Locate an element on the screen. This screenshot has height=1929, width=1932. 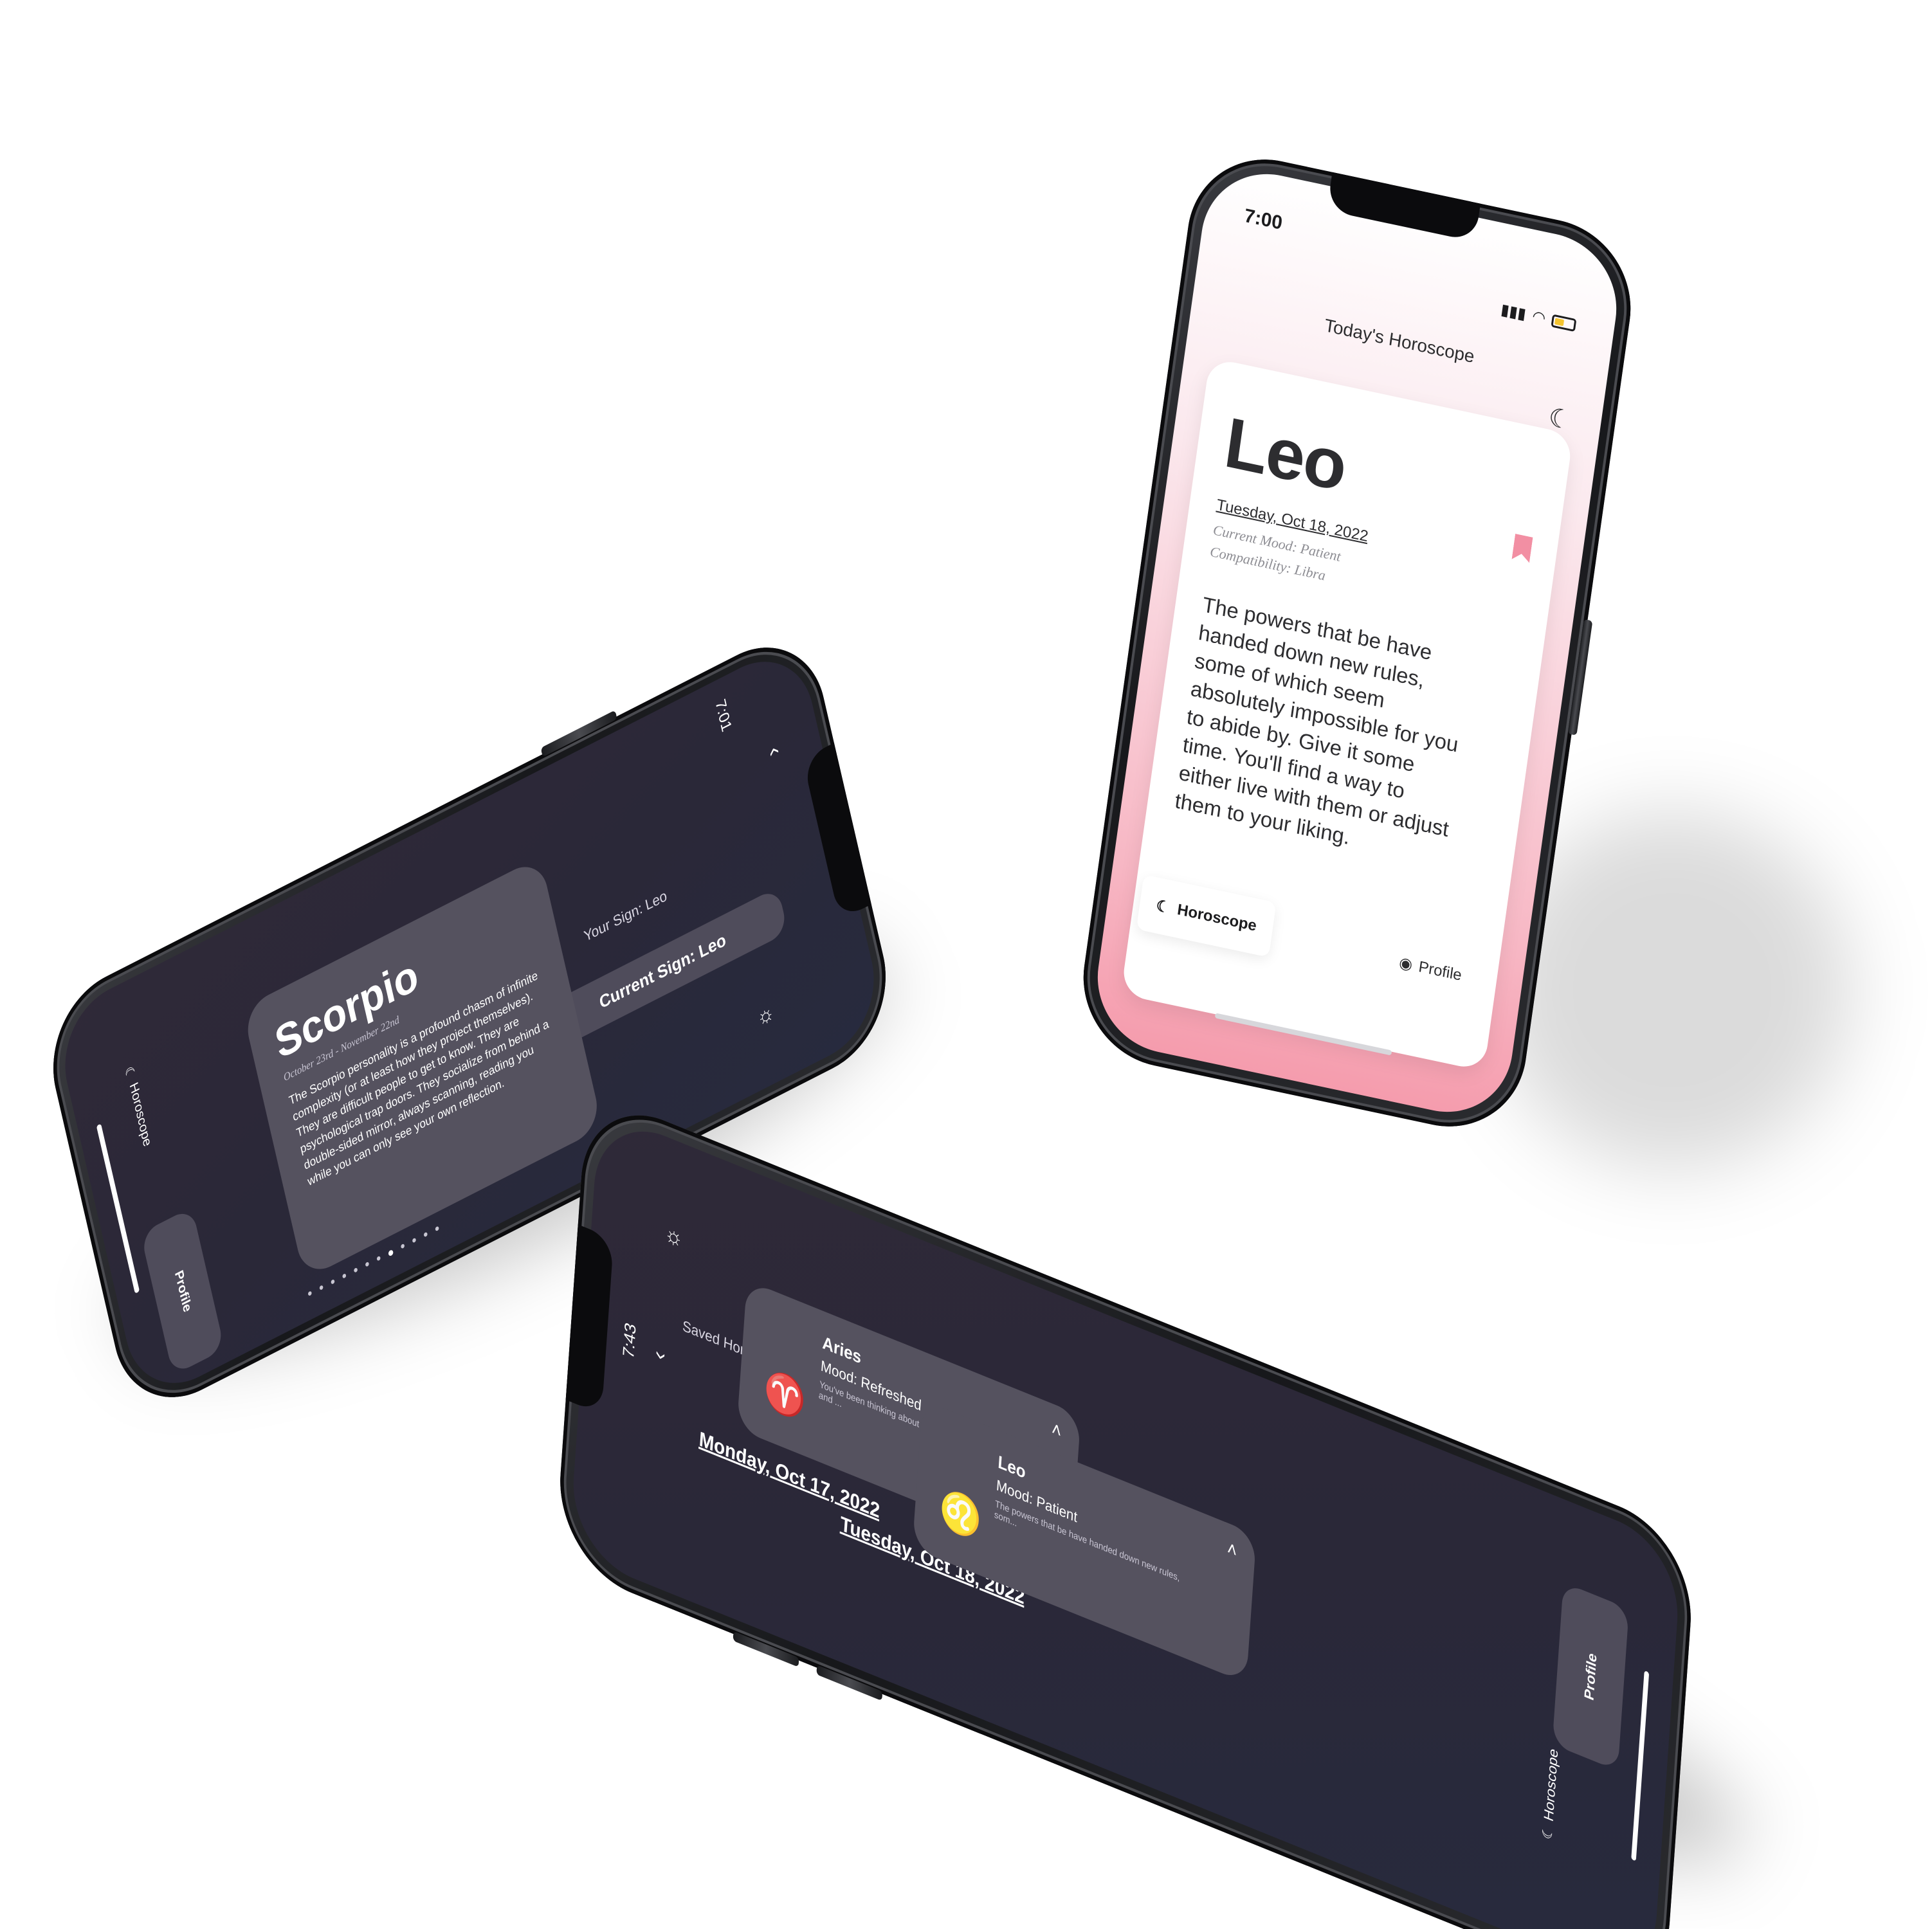
wifi-icon: ◠ is located at coordinates (1539, 317).